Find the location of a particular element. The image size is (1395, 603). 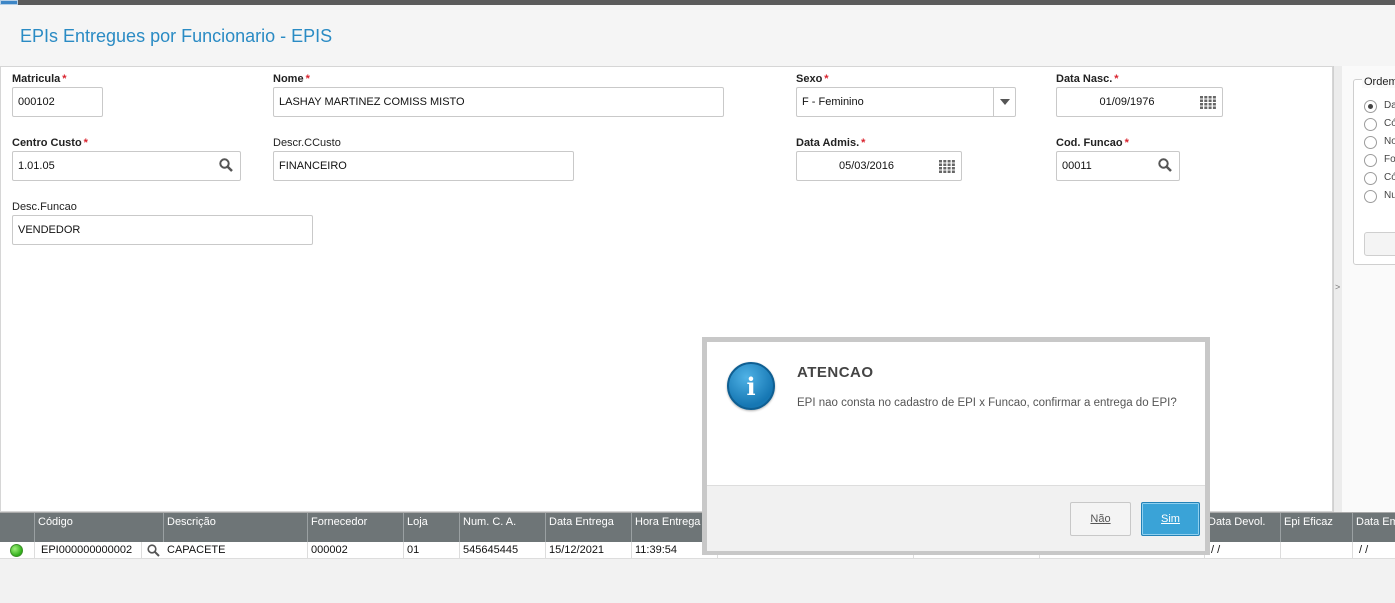

codigo-cell: EPI000000000002 is located at coordinates (88, 550).